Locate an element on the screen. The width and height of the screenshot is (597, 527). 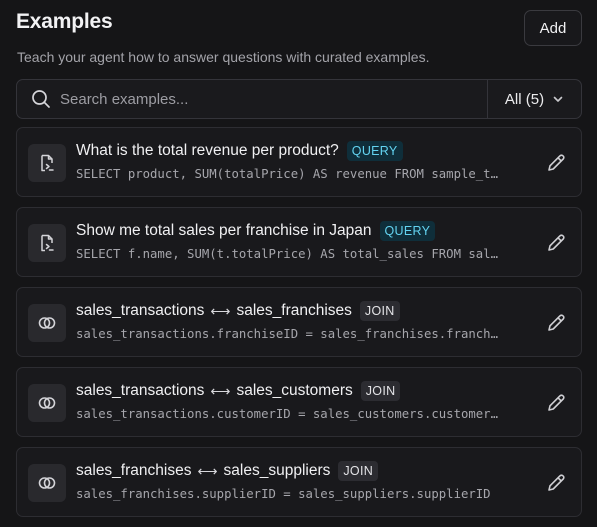
example-title: What is the total revenue per product? is located at coordinates (207, 150).